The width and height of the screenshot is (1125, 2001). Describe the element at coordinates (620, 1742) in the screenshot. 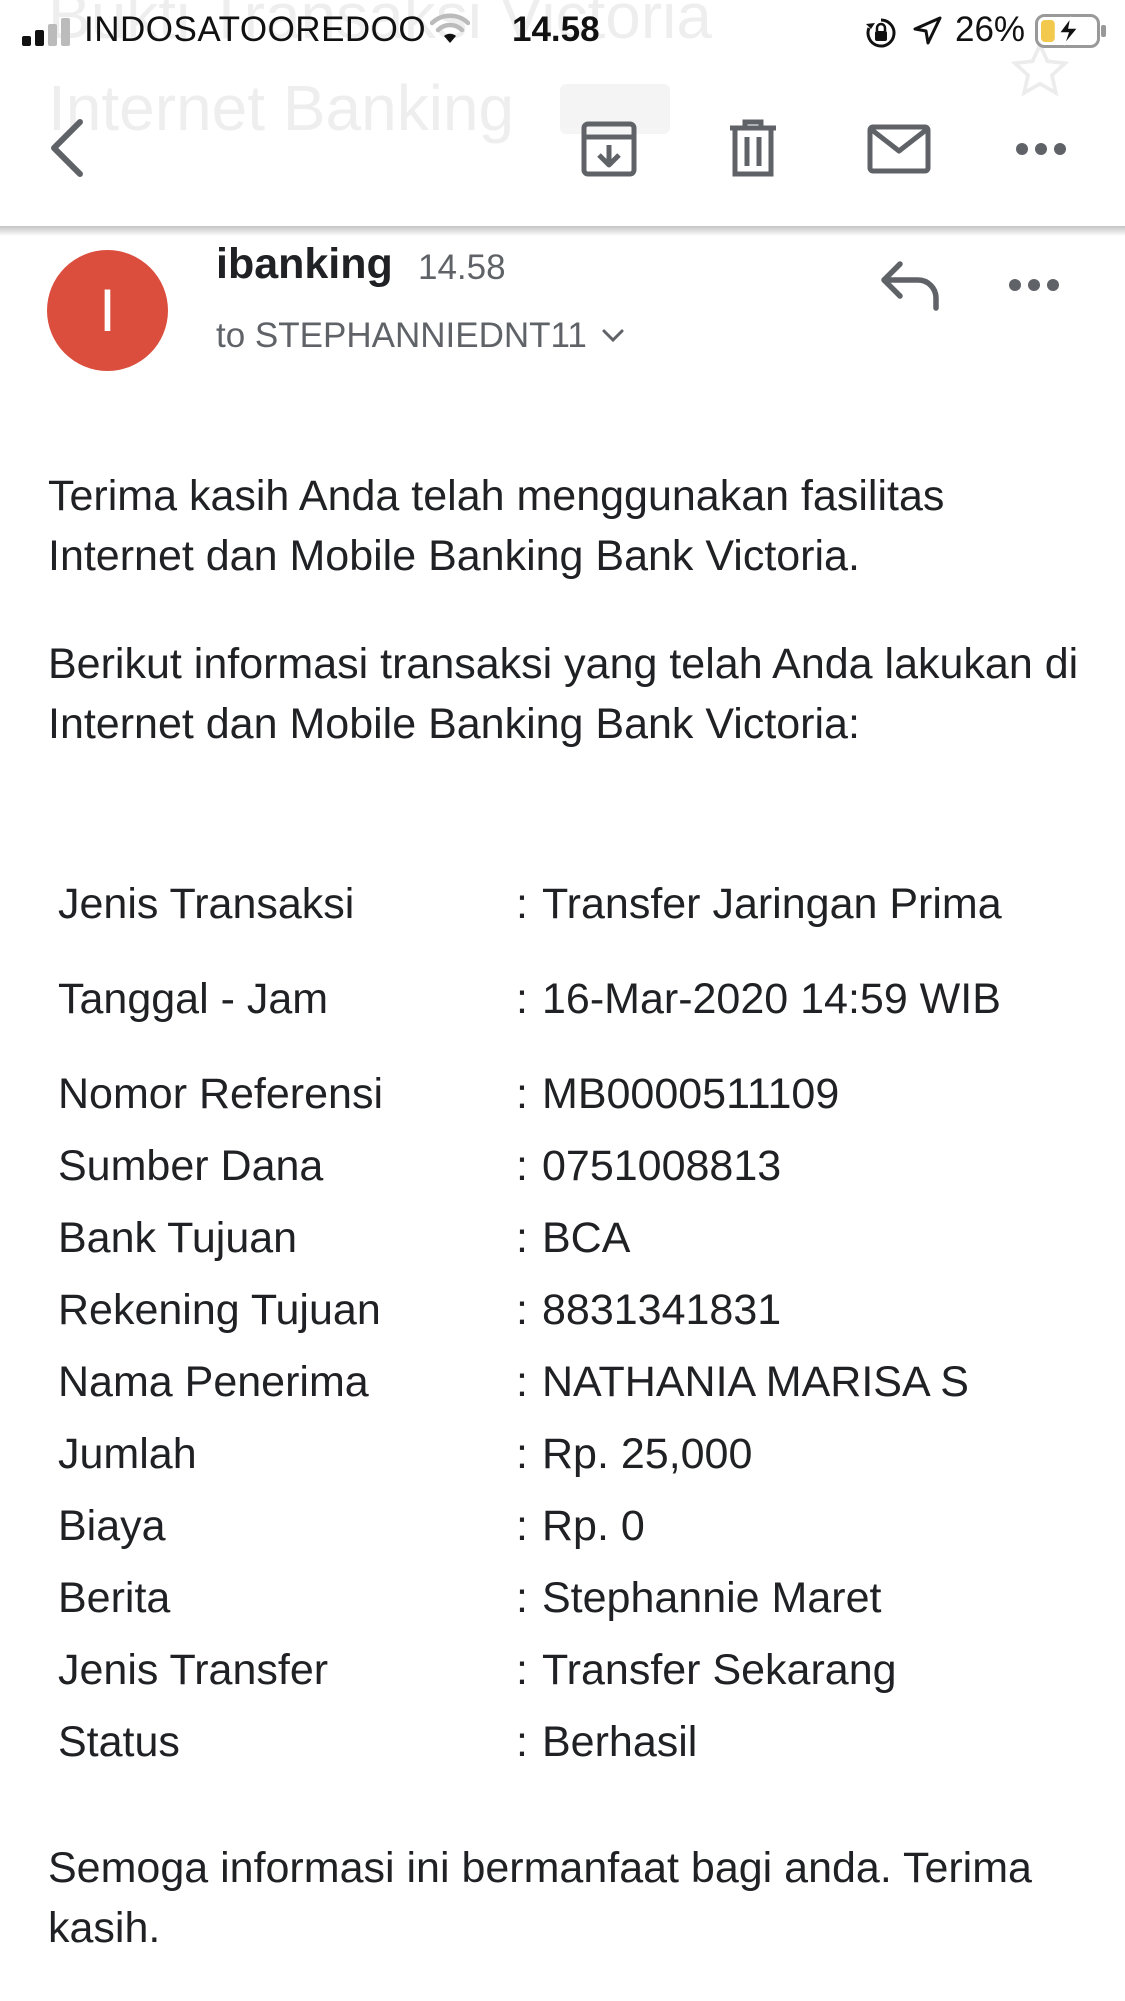

I see `transaction-value: Berhasil` at that location.